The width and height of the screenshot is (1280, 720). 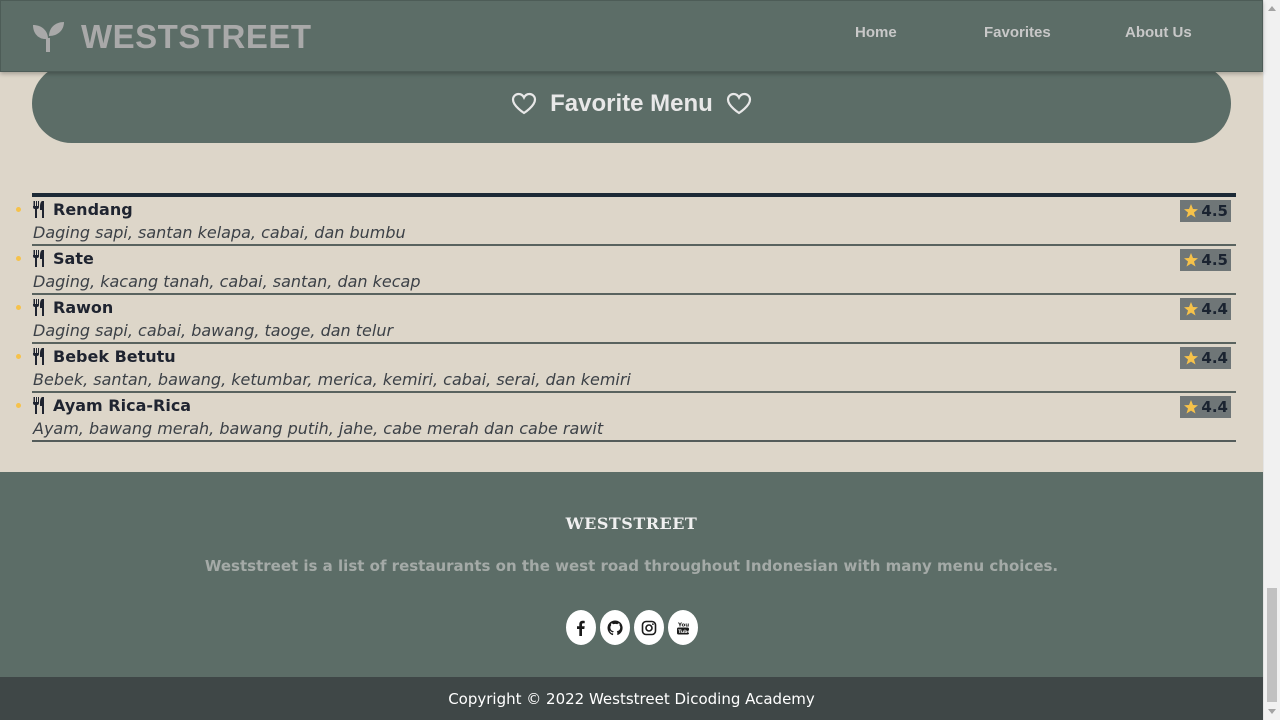 I want to click on instagram-link, so click(x=649, y=627).